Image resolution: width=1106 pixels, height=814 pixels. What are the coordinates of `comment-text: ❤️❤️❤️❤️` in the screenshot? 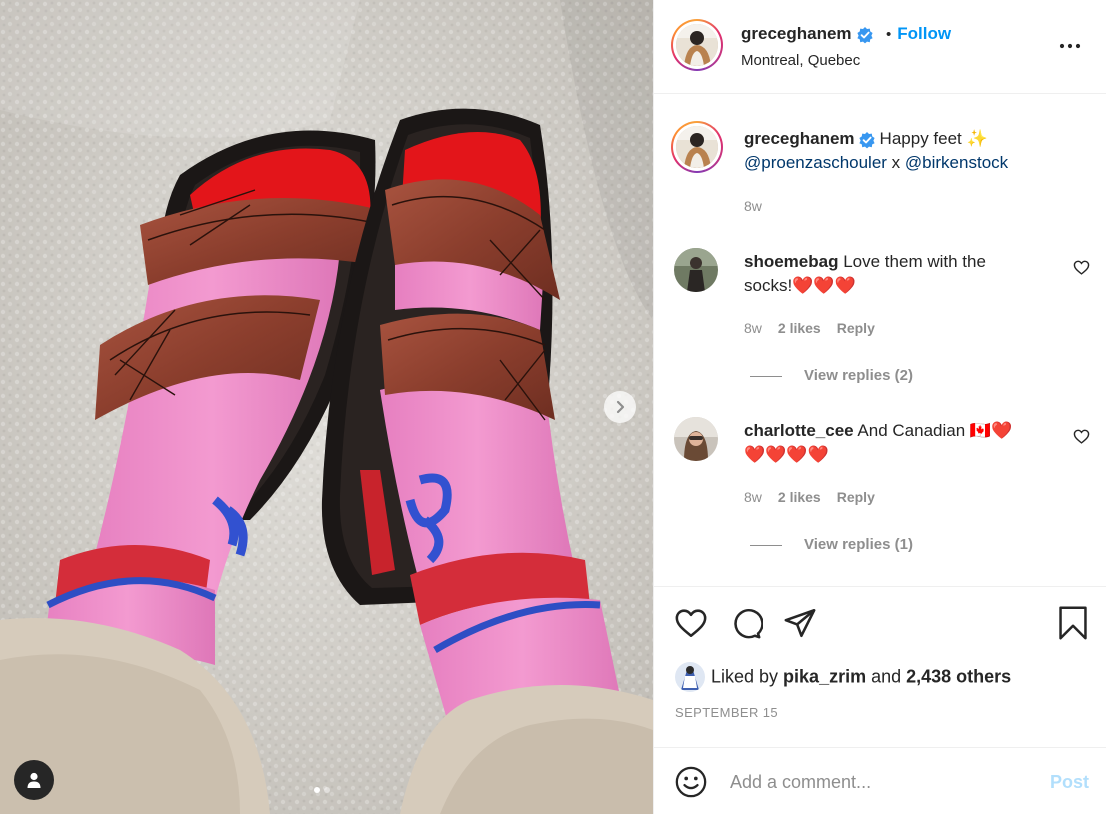 It's located at (786, 454).